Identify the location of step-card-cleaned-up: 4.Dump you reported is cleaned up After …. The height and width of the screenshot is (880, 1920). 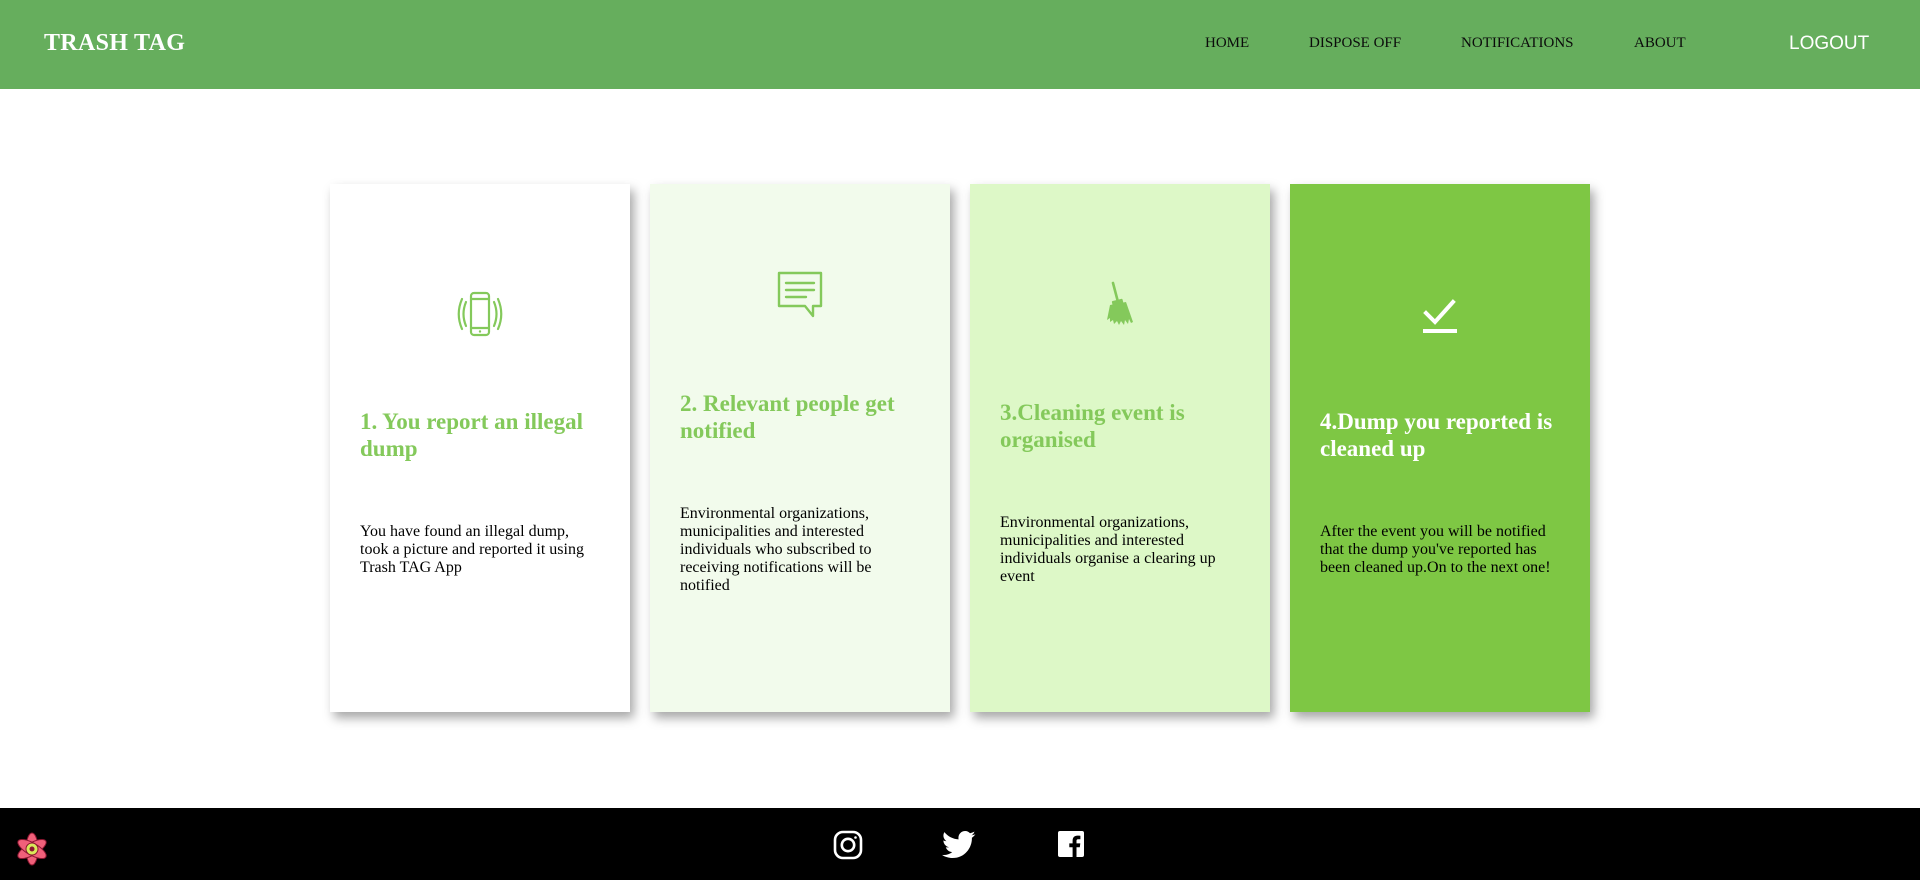
(1440, 448).